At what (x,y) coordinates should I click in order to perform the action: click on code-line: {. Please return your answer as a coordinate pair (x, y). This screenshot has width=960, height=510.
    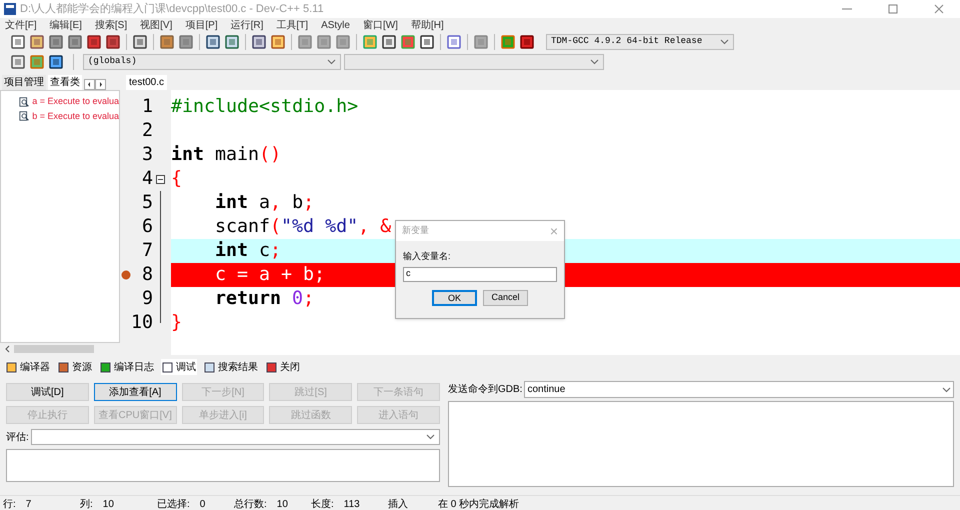
    Looking at the image, I should click on (176, 179).